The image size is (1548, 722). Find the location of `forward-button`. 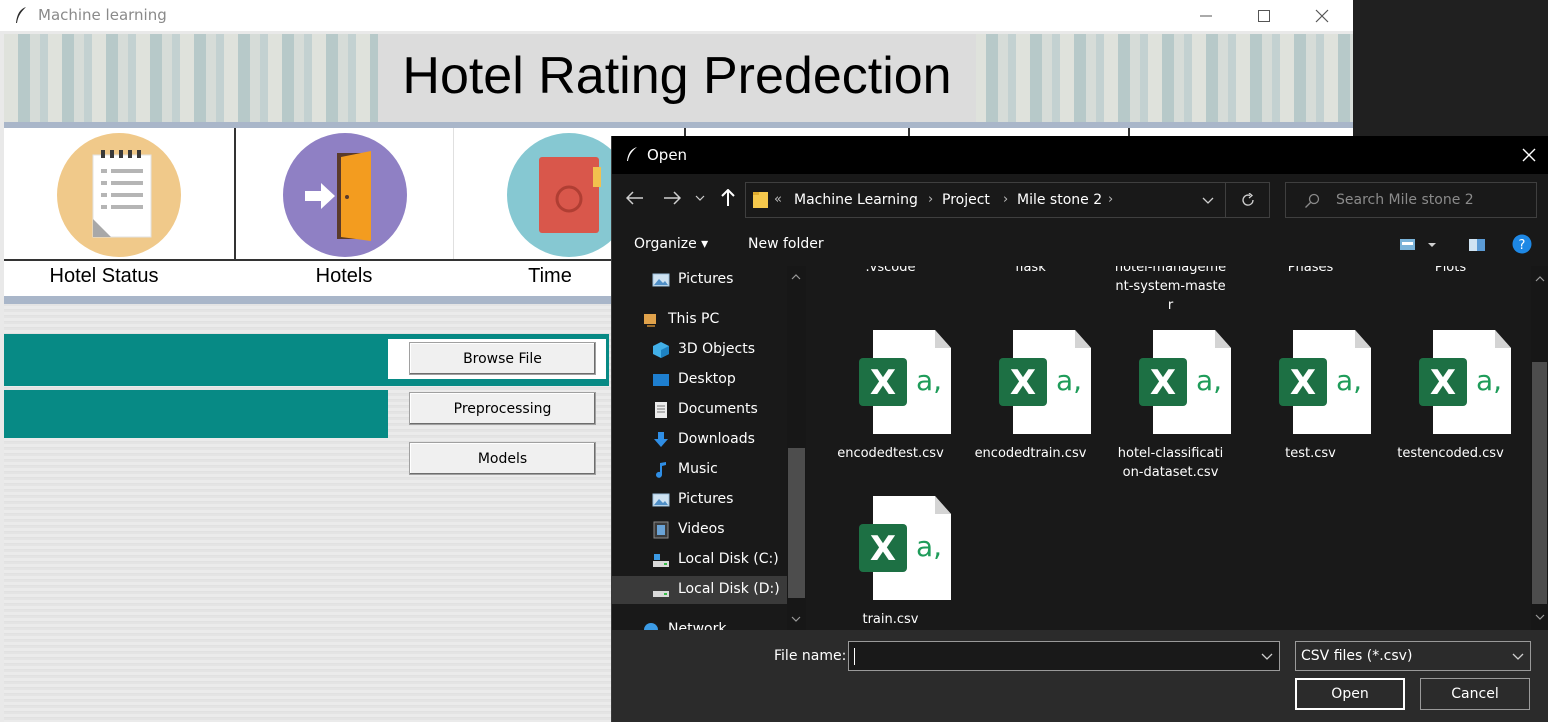

forward-button is located at coordinates (672, 198).